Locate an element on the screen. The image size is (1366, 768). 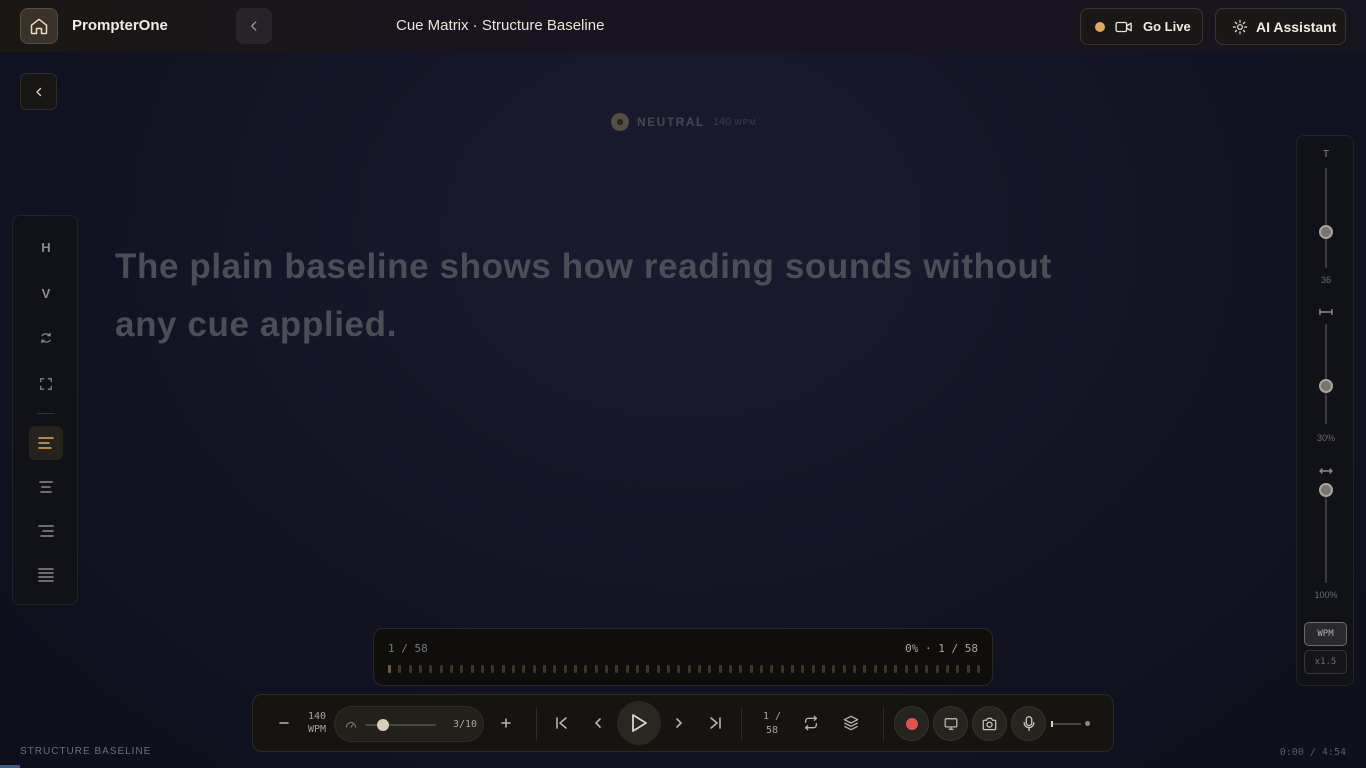
ai-assistant-button: AI Assistant is located at coordinates (1280, 26).